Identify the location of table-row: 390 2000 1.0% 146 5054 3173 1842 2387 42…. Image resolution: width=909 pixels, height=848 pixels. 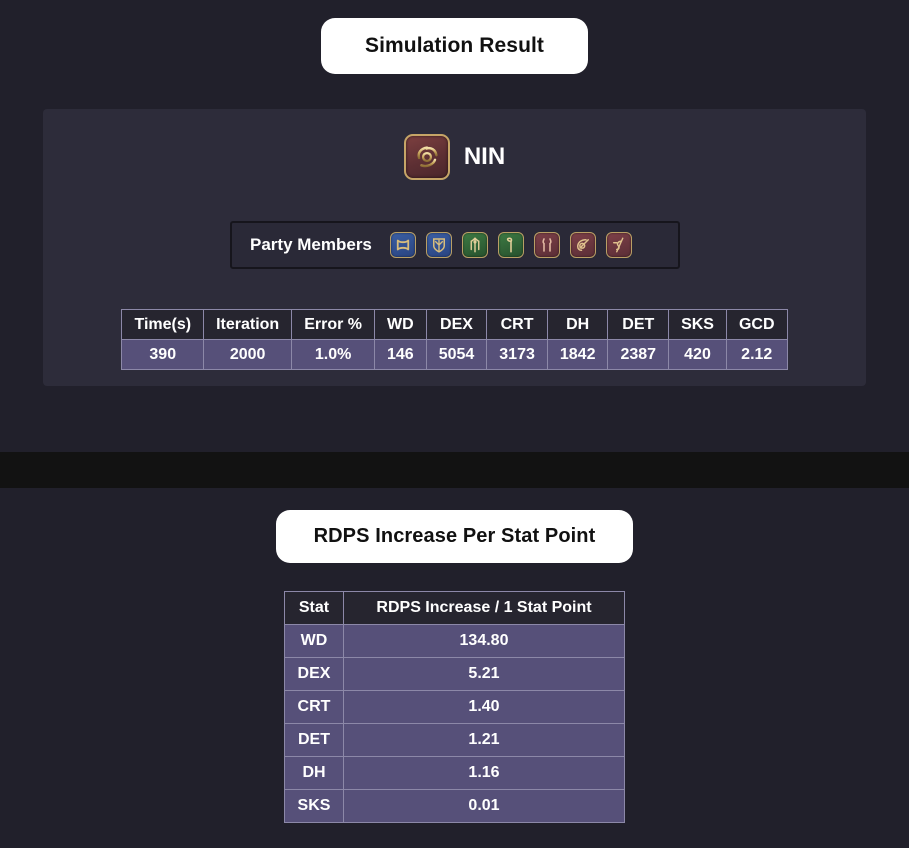
(454, 354).